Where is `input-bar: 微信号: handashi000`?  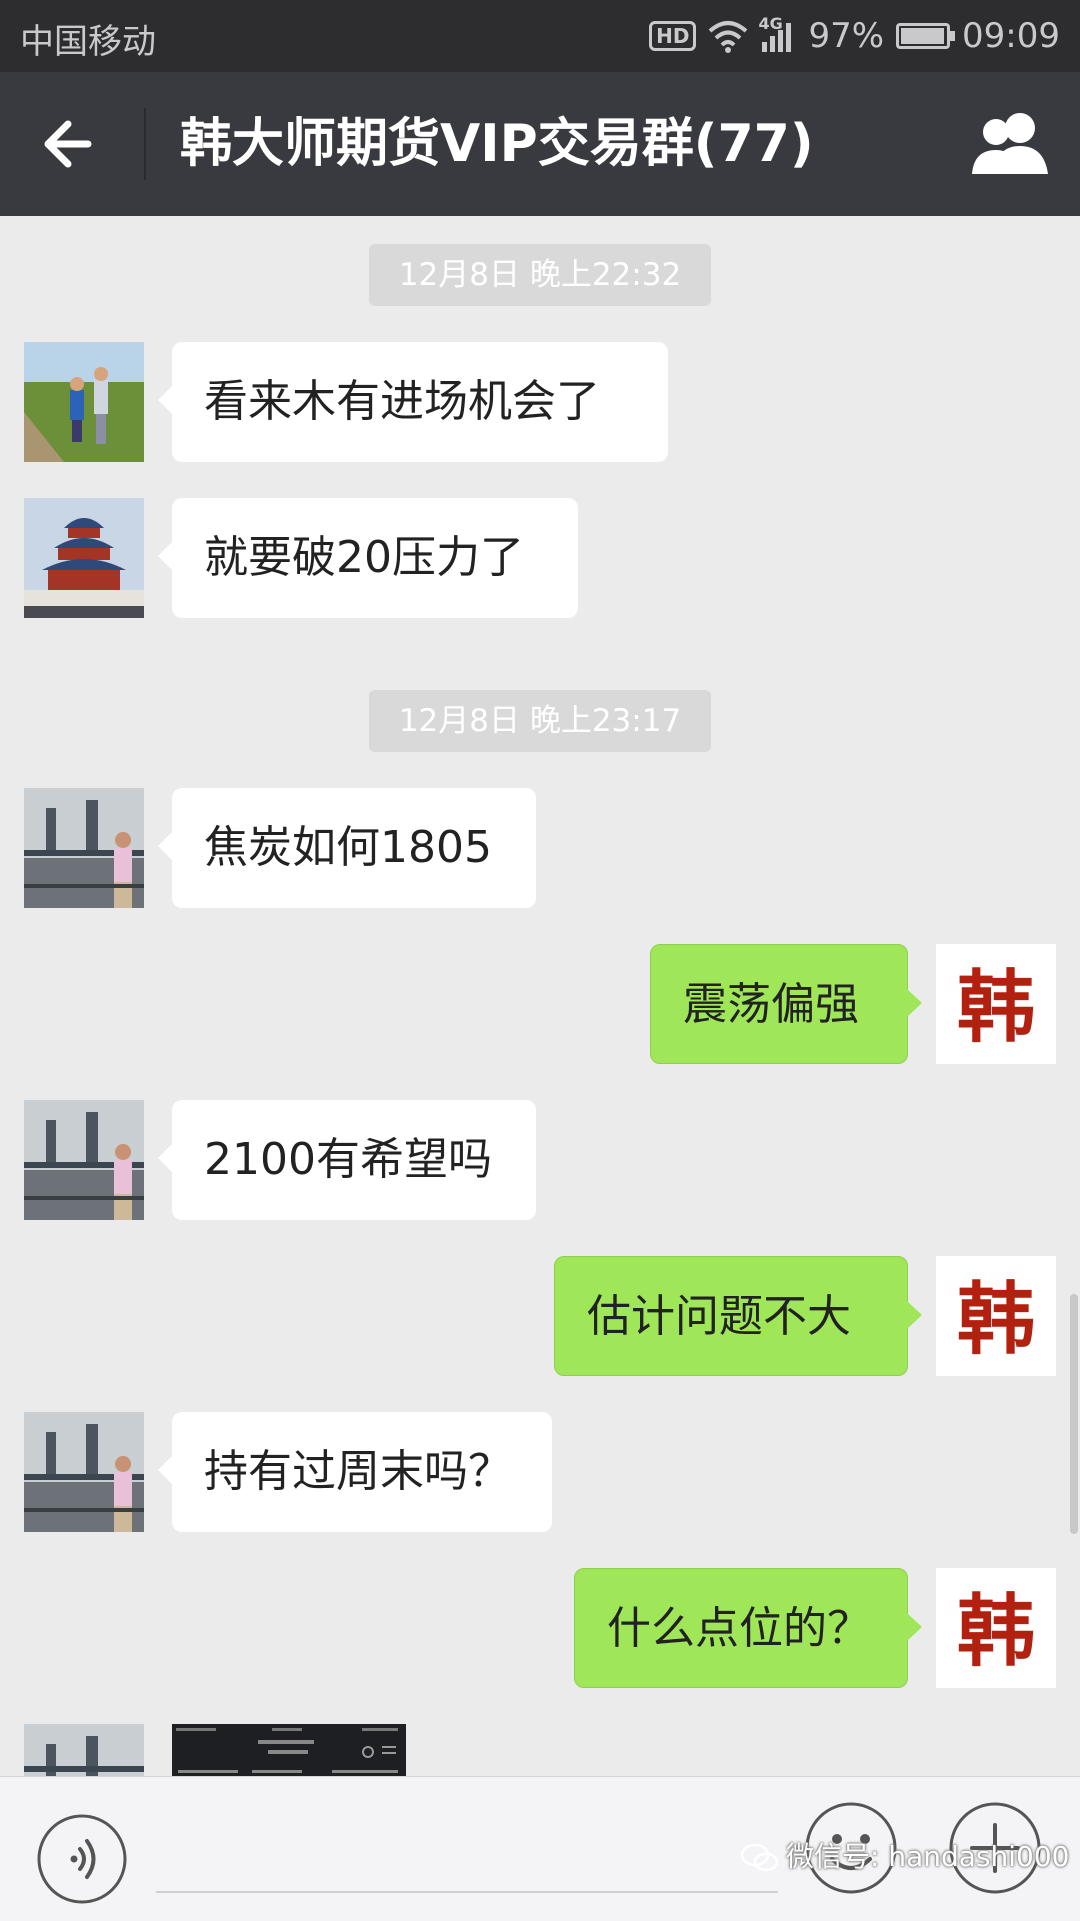 input-bar: 微信号: handashi000 is located at coordinates (540, 1848).